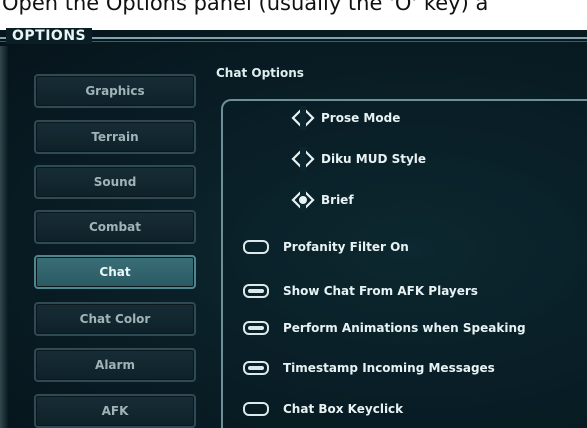  I want to click on toggle-perform-animations: Perform Animations when Speaking, so click(384, 328).